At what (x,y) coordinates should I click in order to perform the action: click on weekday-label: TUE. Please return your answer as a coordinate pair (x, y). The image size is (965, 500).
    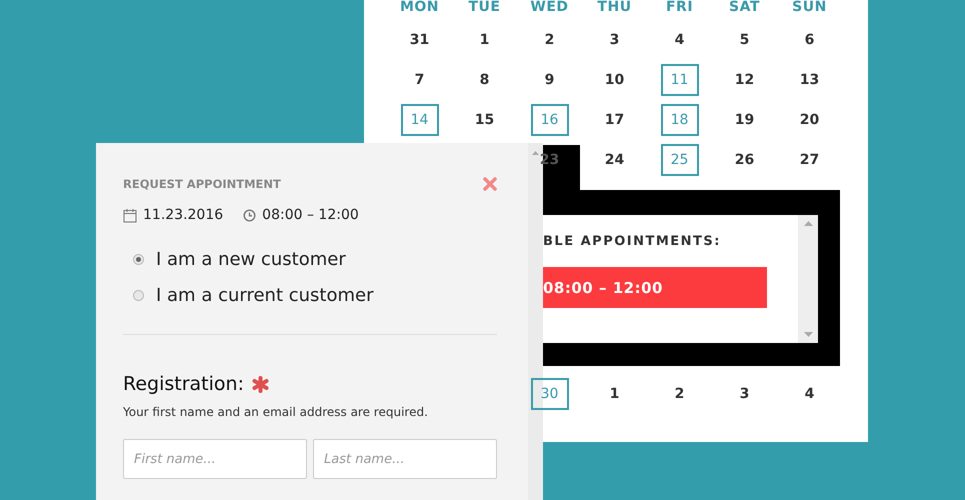
    Looking at the image, I should click on (485, 8).